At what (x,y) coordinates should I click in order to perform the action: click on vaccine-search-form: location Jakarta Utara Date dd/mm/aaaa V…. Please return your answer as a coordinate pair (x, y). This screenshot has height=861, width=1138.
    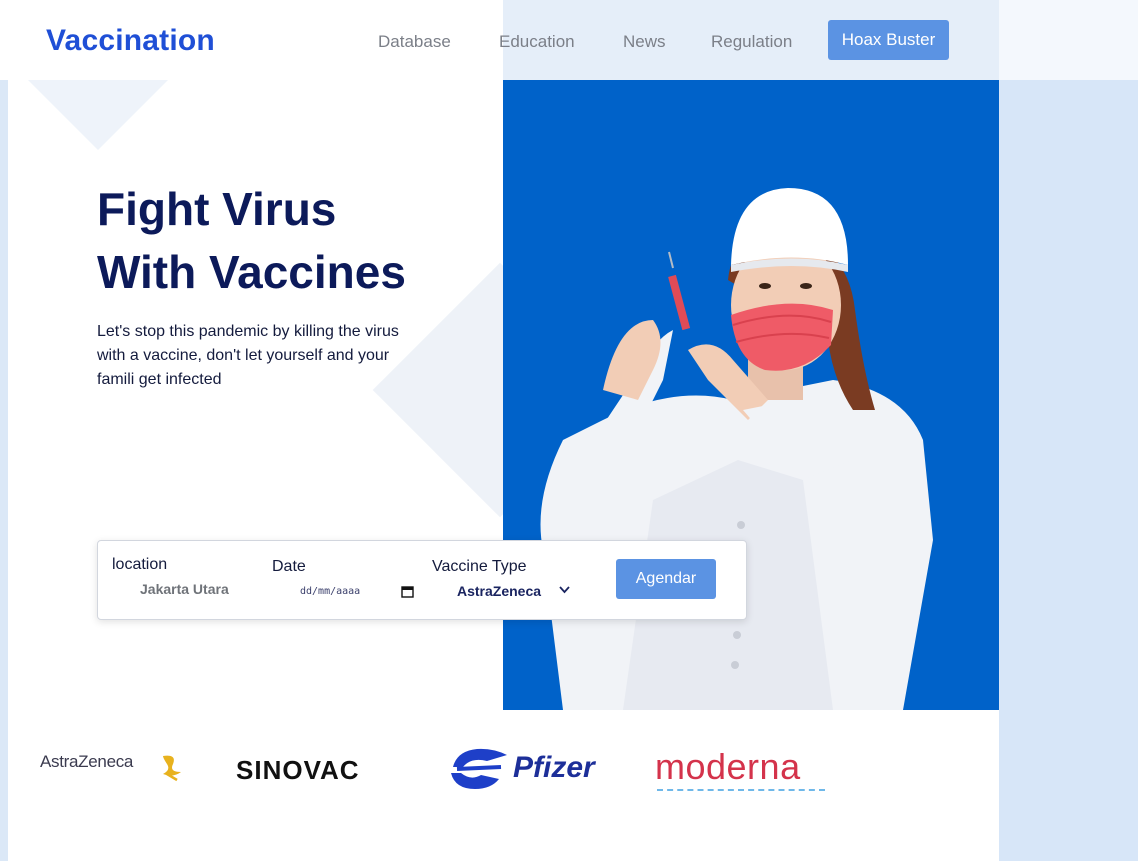
    Looking at the image, I should click on (422, 580).